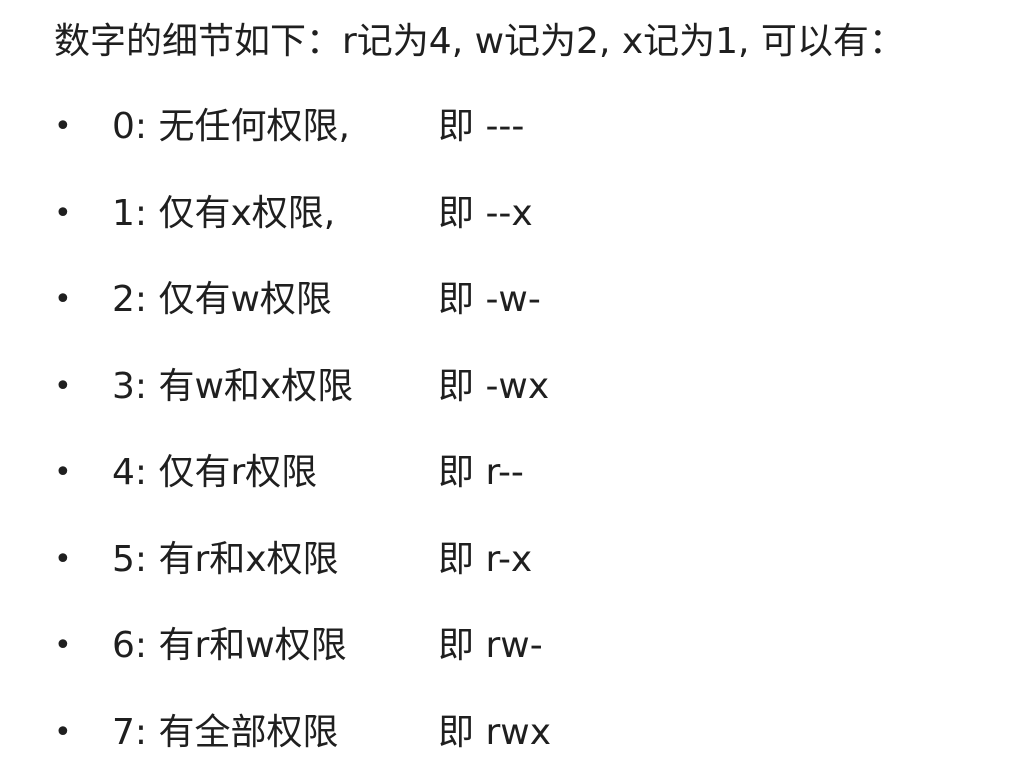  What do you see at coordinates (485, 213) in the screenshot?
I see `symbolic-notation: 即 --x` at bounding box center [485, 213].